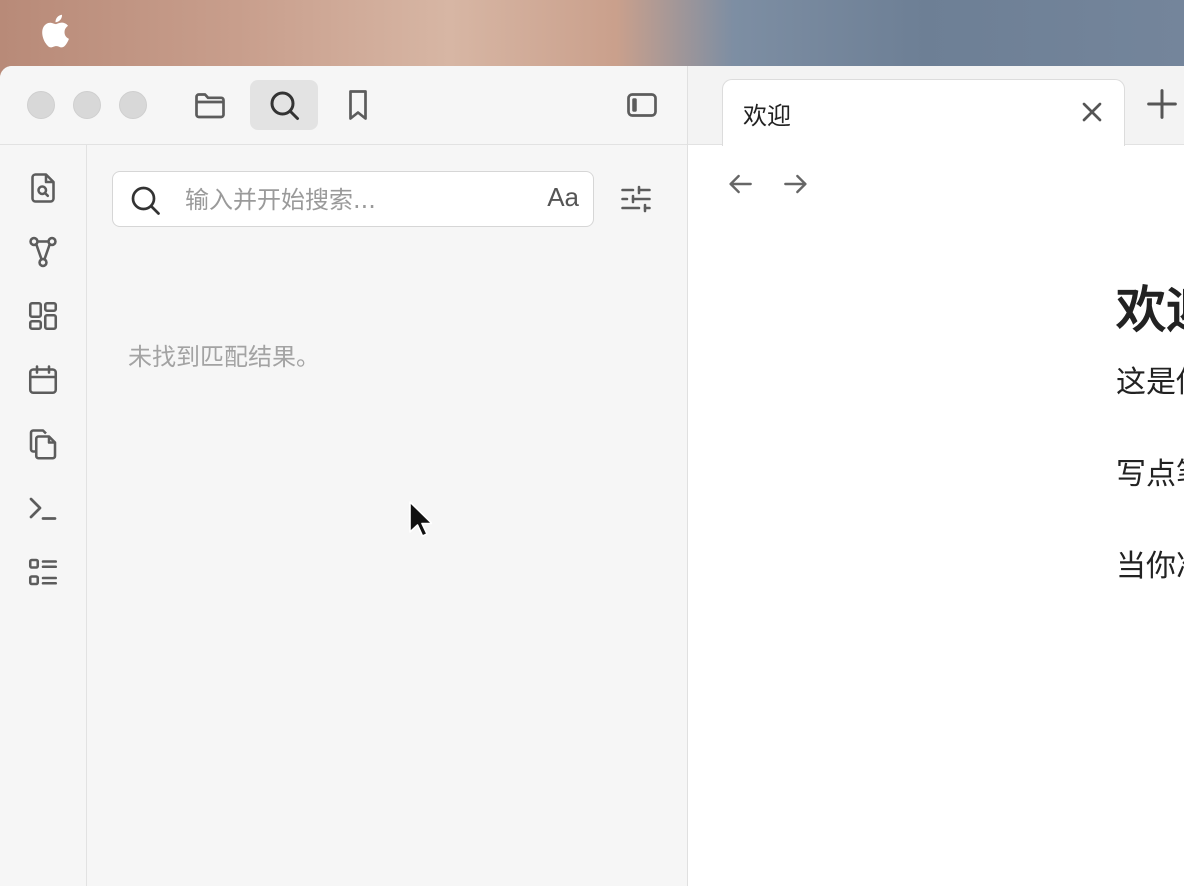  What do you see at coordinates (1092, 112) in the screenshot?
I see `close-icon` at bounding box center [1092, 112].